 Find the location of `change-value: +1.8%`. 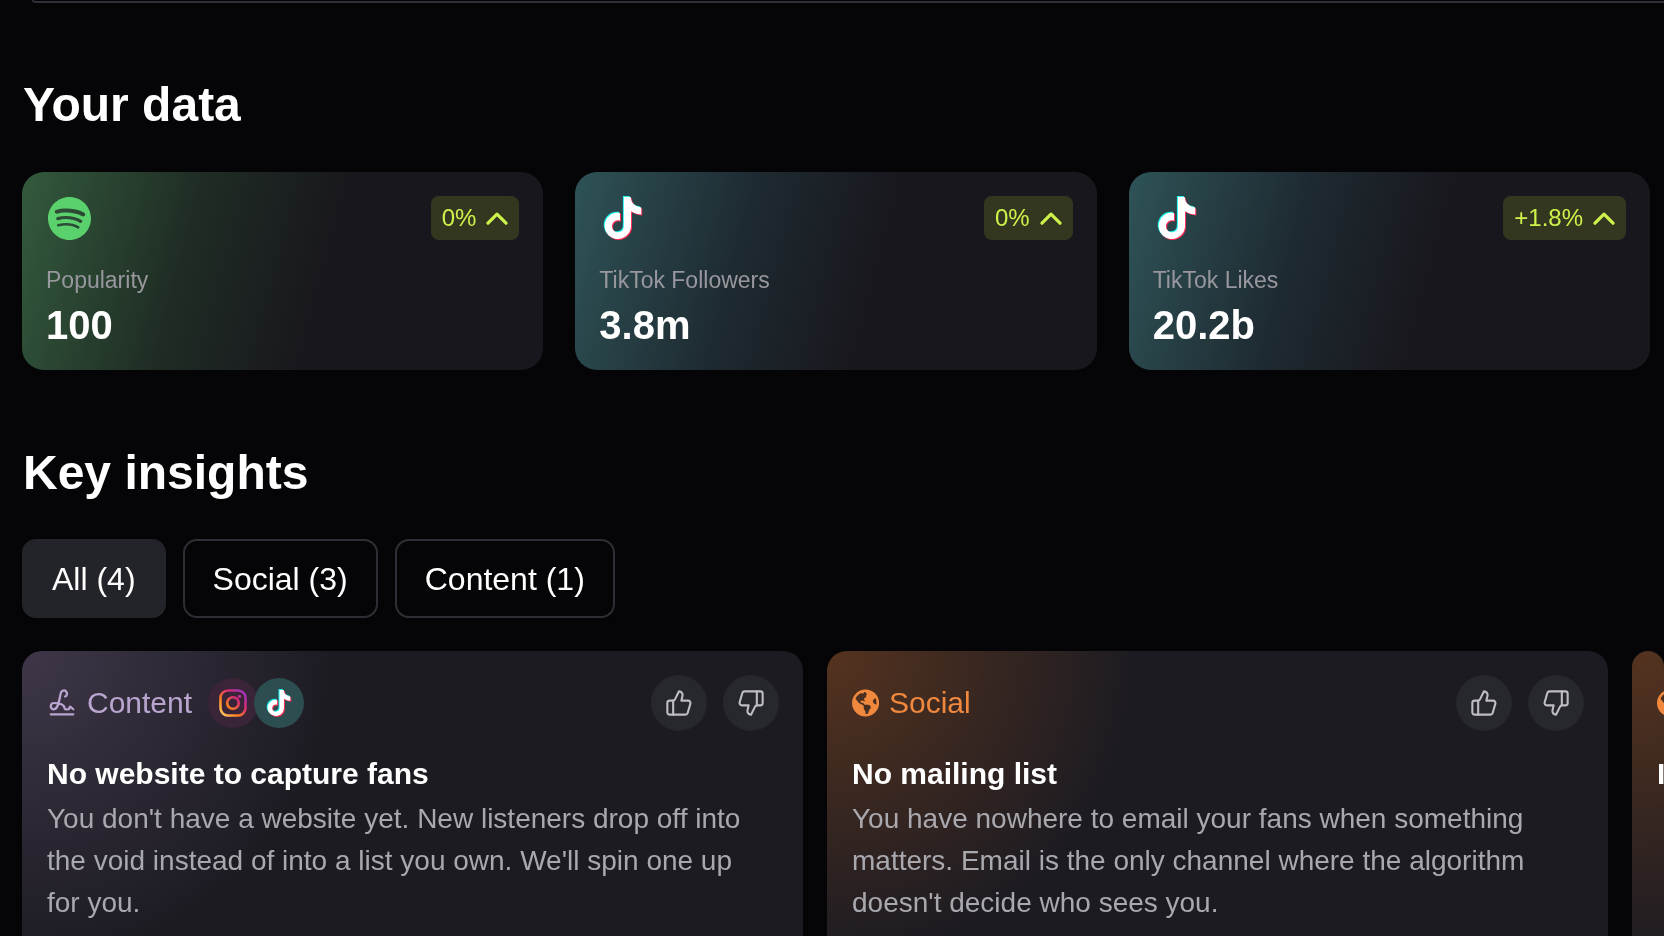

change-value: +1.8% is located at coordinates (1548, 218).